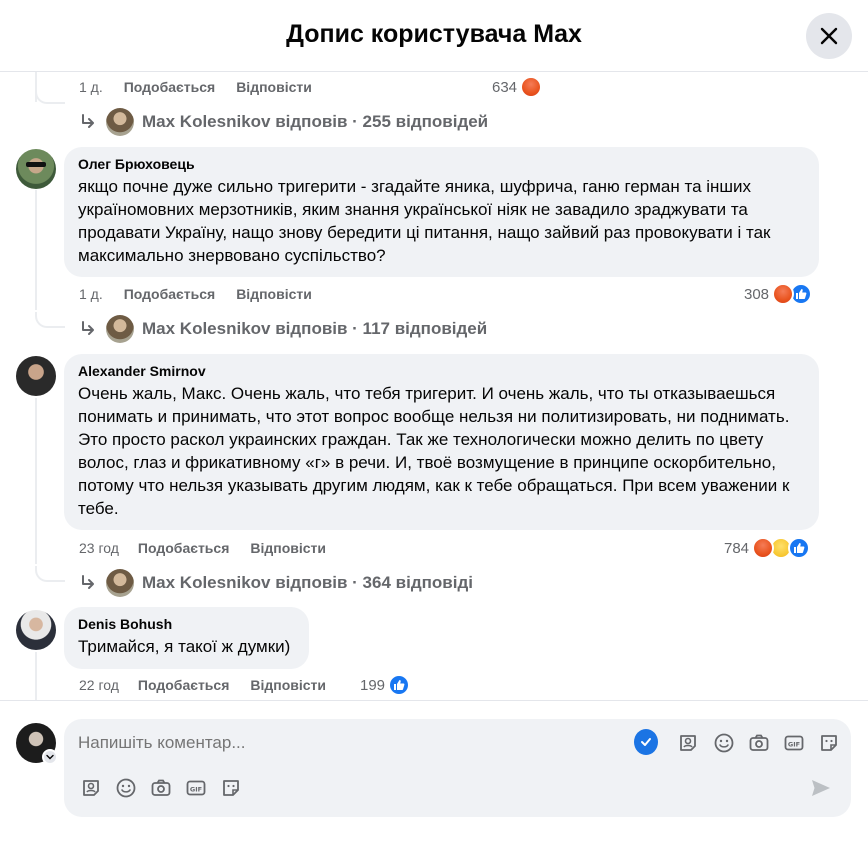 This screenshot has height=843, width=868. I want to click on send-icon, so click(821, 788).